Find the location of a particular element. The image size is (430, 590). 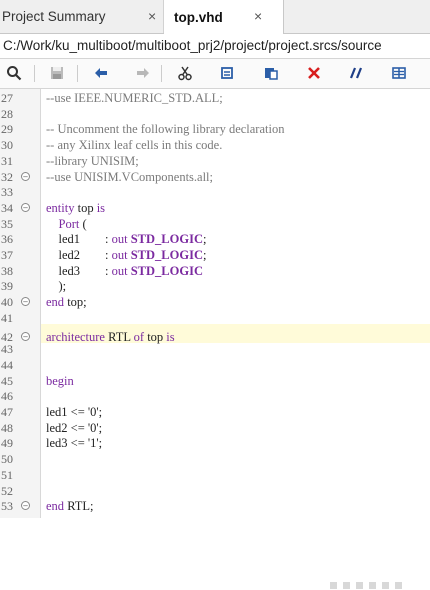

code-line: 52 is located at coordinates (215, 491).